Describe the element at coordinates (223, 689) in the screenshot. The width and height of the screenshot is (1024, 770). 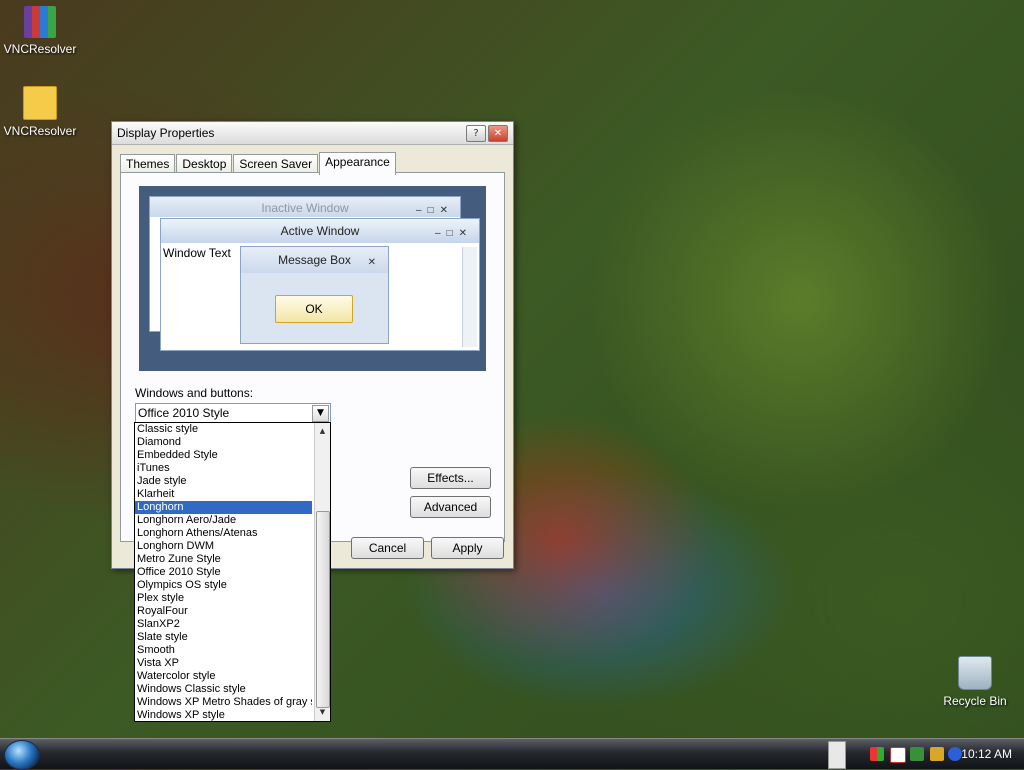
I see `dropdown-item: Windows Classic style` at that location.